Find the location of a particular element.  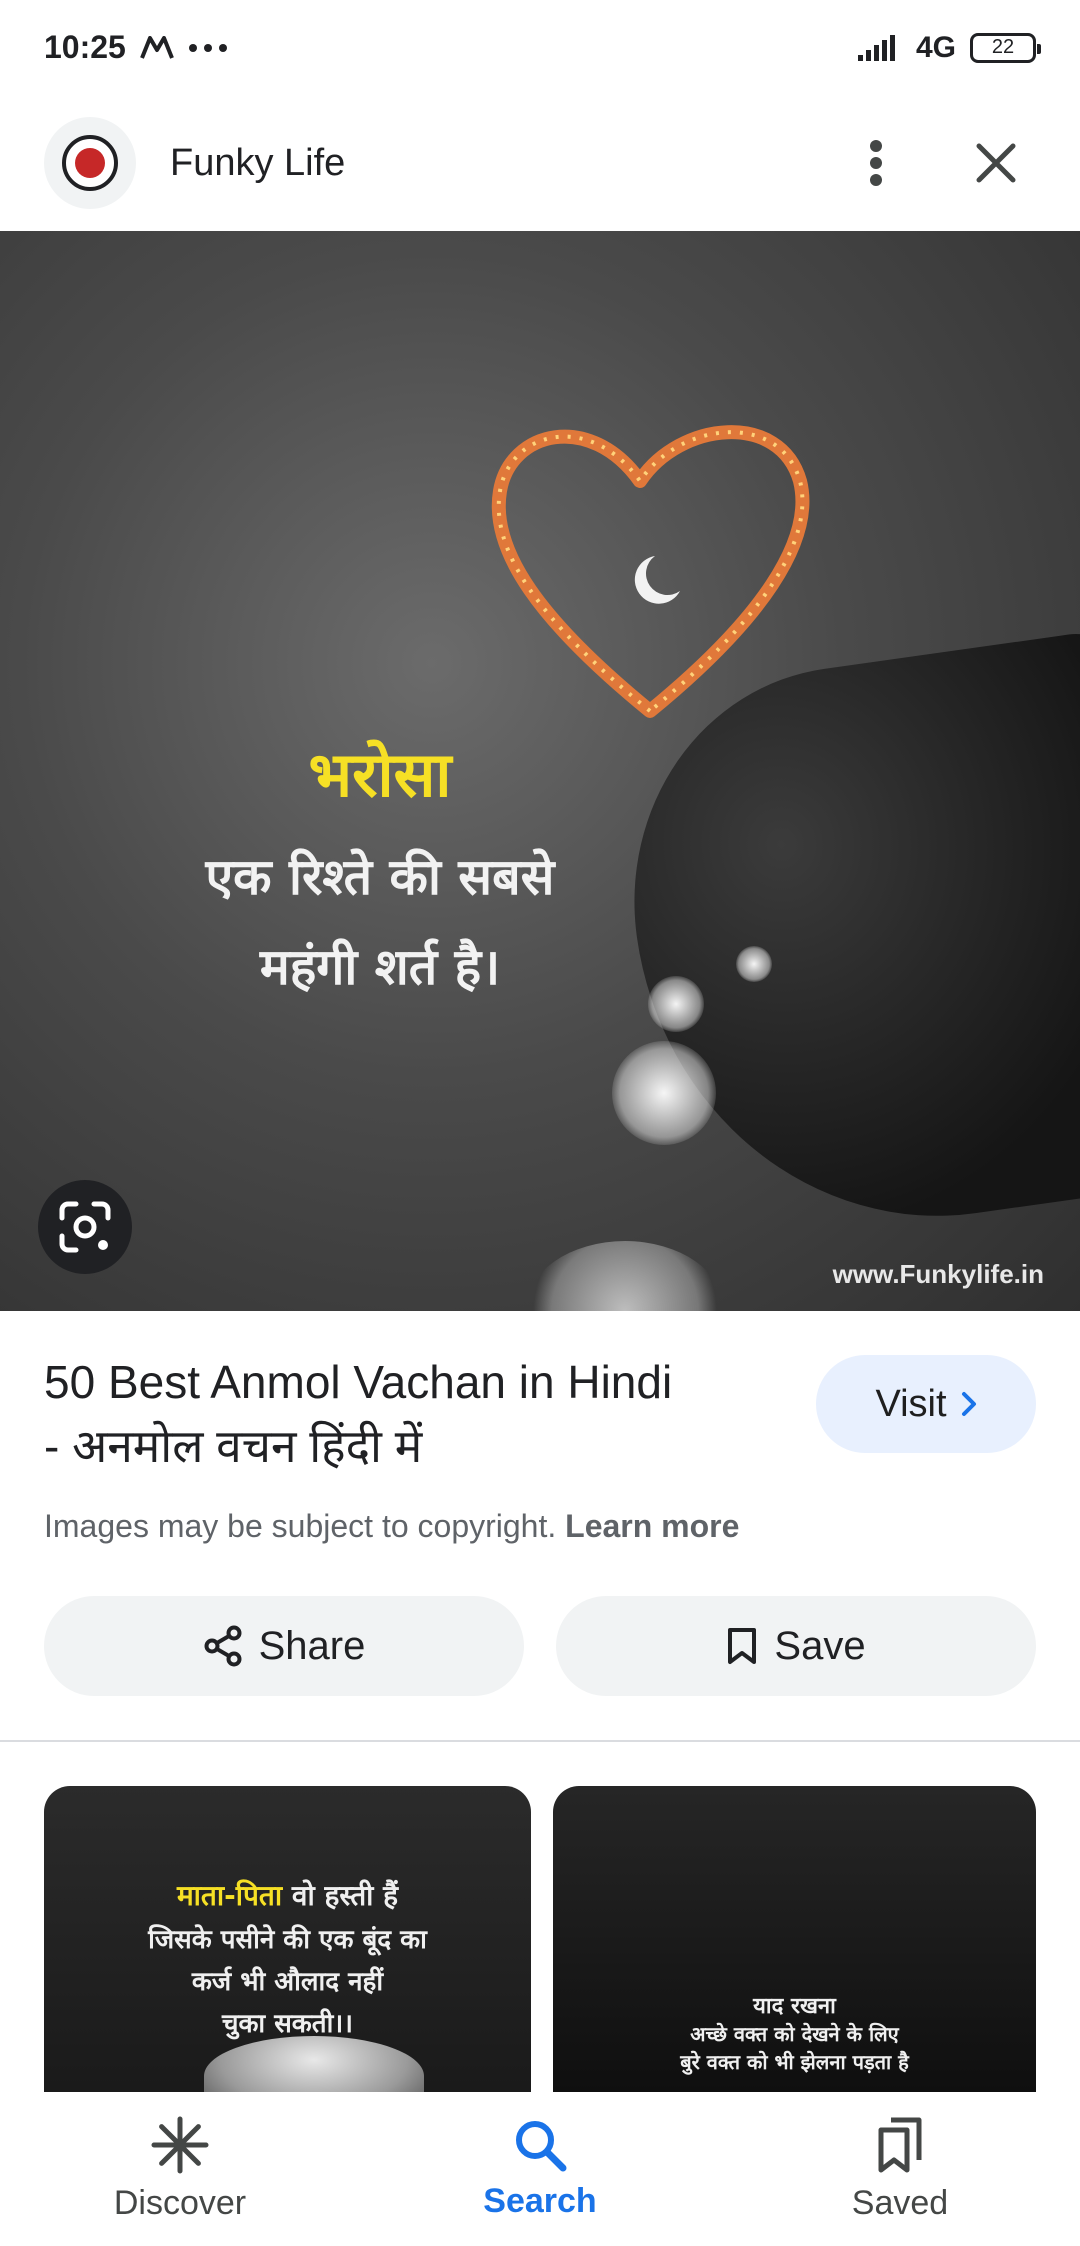

site-avatar is located at coordinates (90, 163).